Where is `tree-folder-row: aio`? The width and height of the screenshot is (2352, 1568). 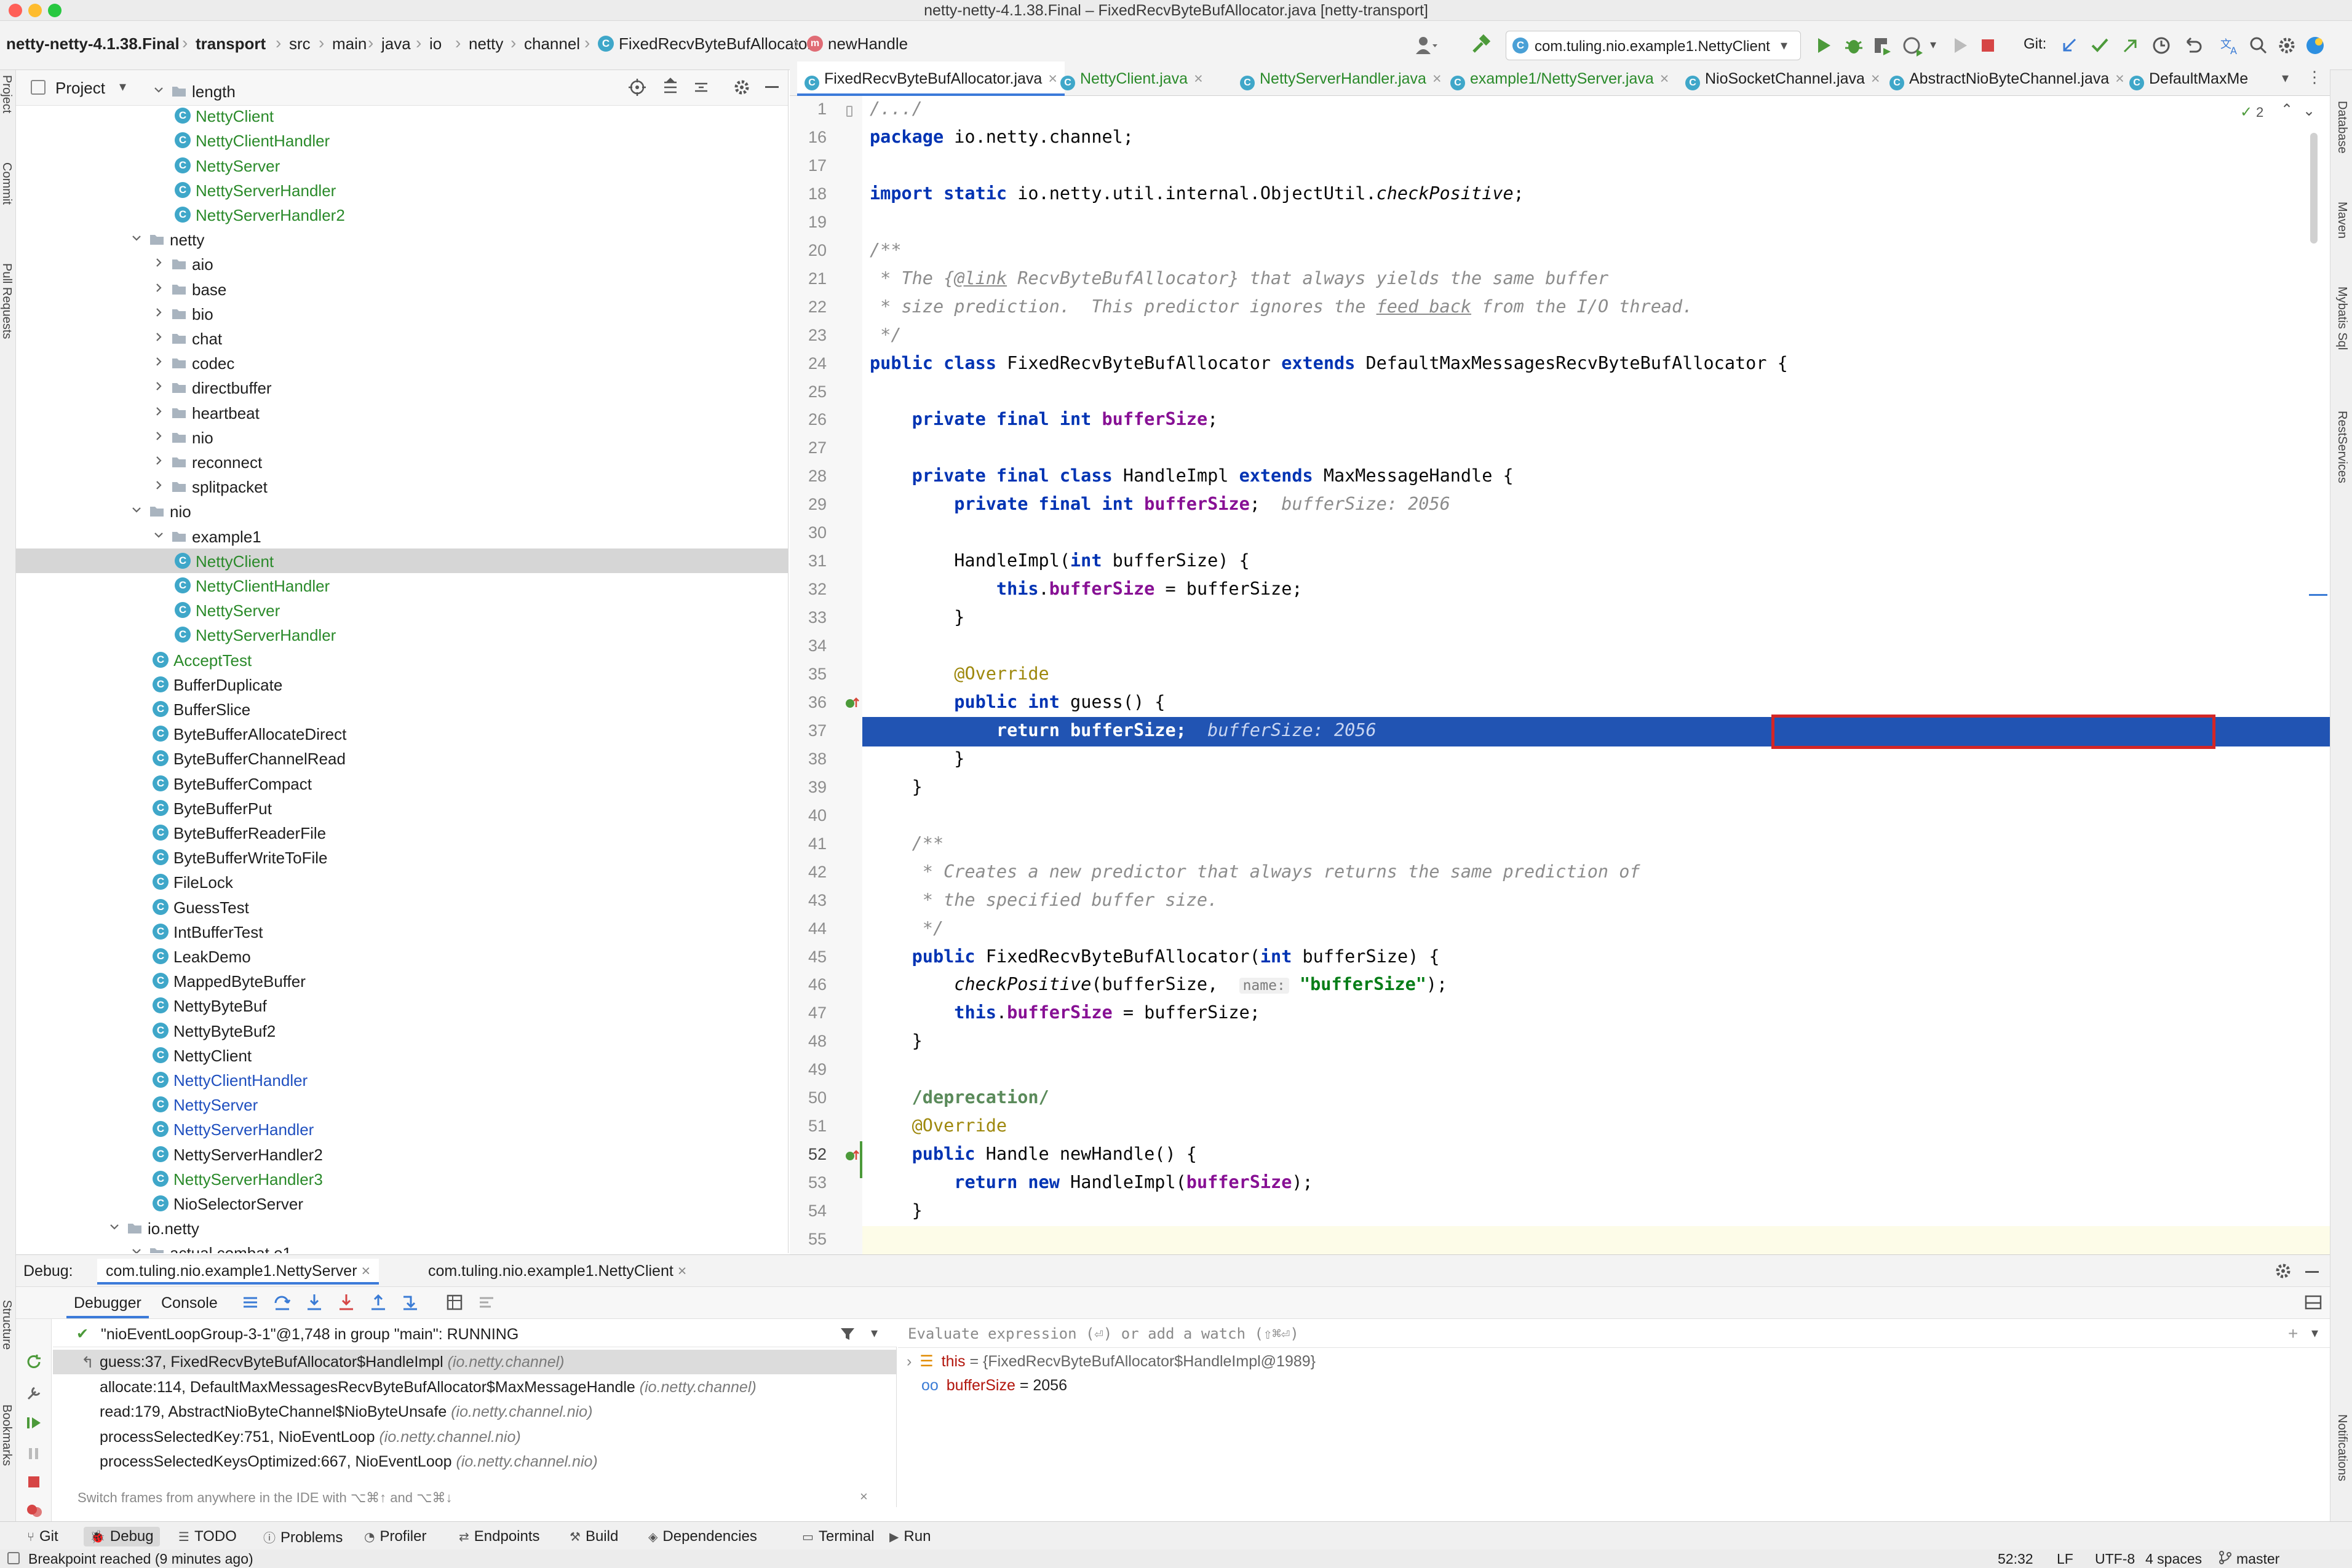 tree-folder-row: aio is located at coordinates (402, 263).